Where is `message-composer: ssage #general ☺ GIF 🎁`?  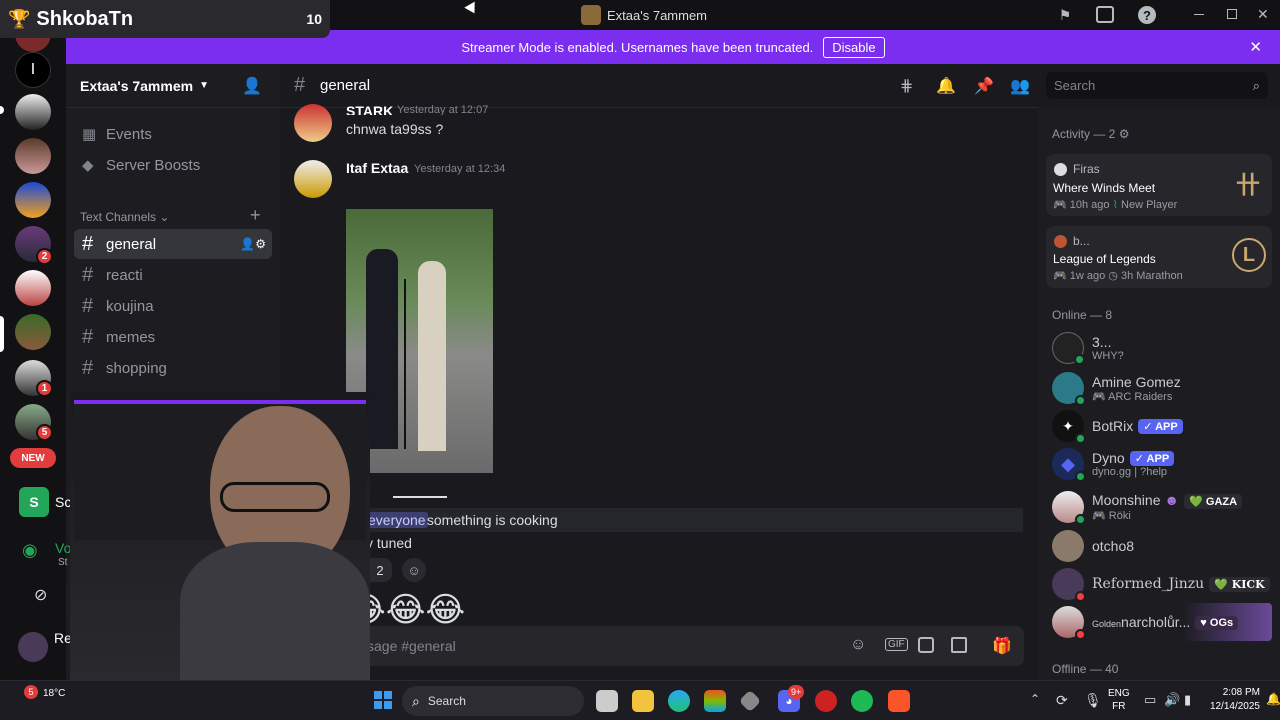
message-composer: ssage #general ☺ GIF 🎁 is located at coordinates (682, 646).